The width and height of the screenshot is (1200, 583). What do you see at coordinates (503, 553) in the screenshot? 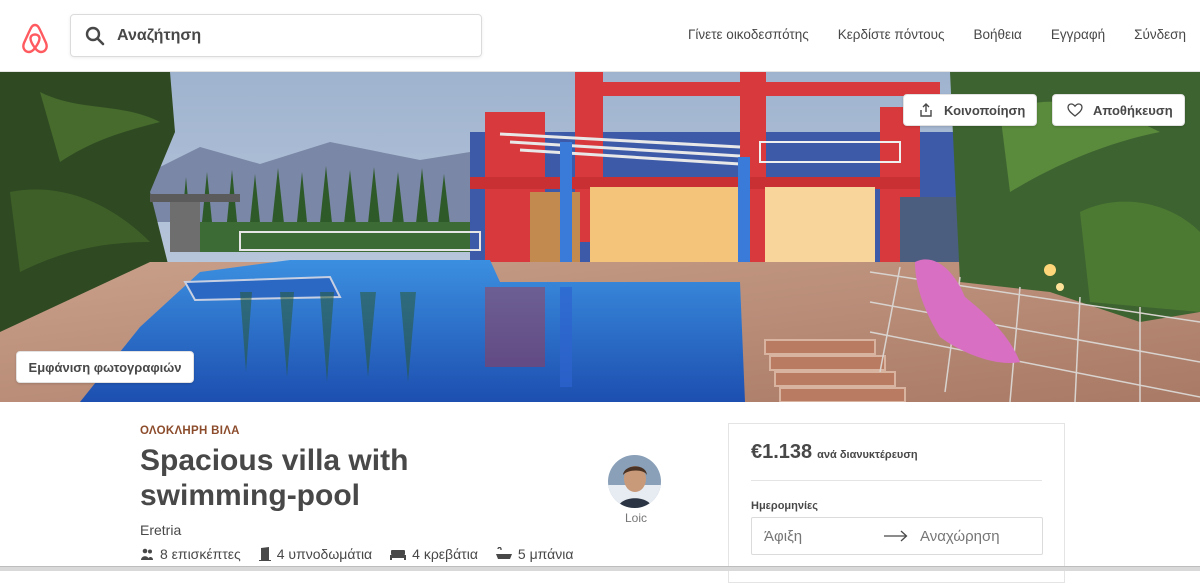
I see `bathtub-icon` at bounding box center [503, 553].